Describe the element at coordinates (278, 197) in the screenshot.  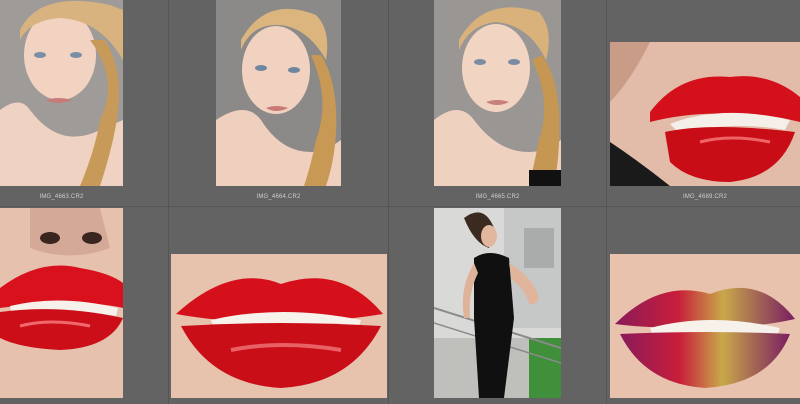
I see `filename-label: IMG_4664.CR2` at that location.